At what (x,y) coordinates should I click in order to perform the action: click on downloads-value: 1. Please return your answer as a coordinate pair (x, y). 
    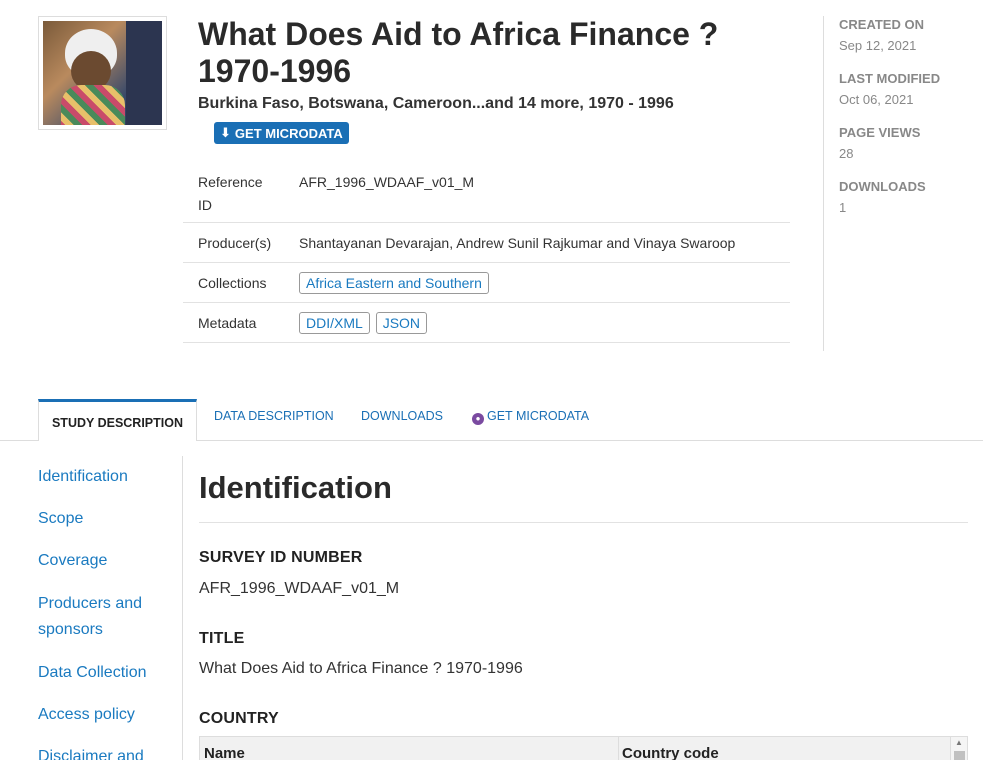
    Looking at the image, I should click on (843, 207).